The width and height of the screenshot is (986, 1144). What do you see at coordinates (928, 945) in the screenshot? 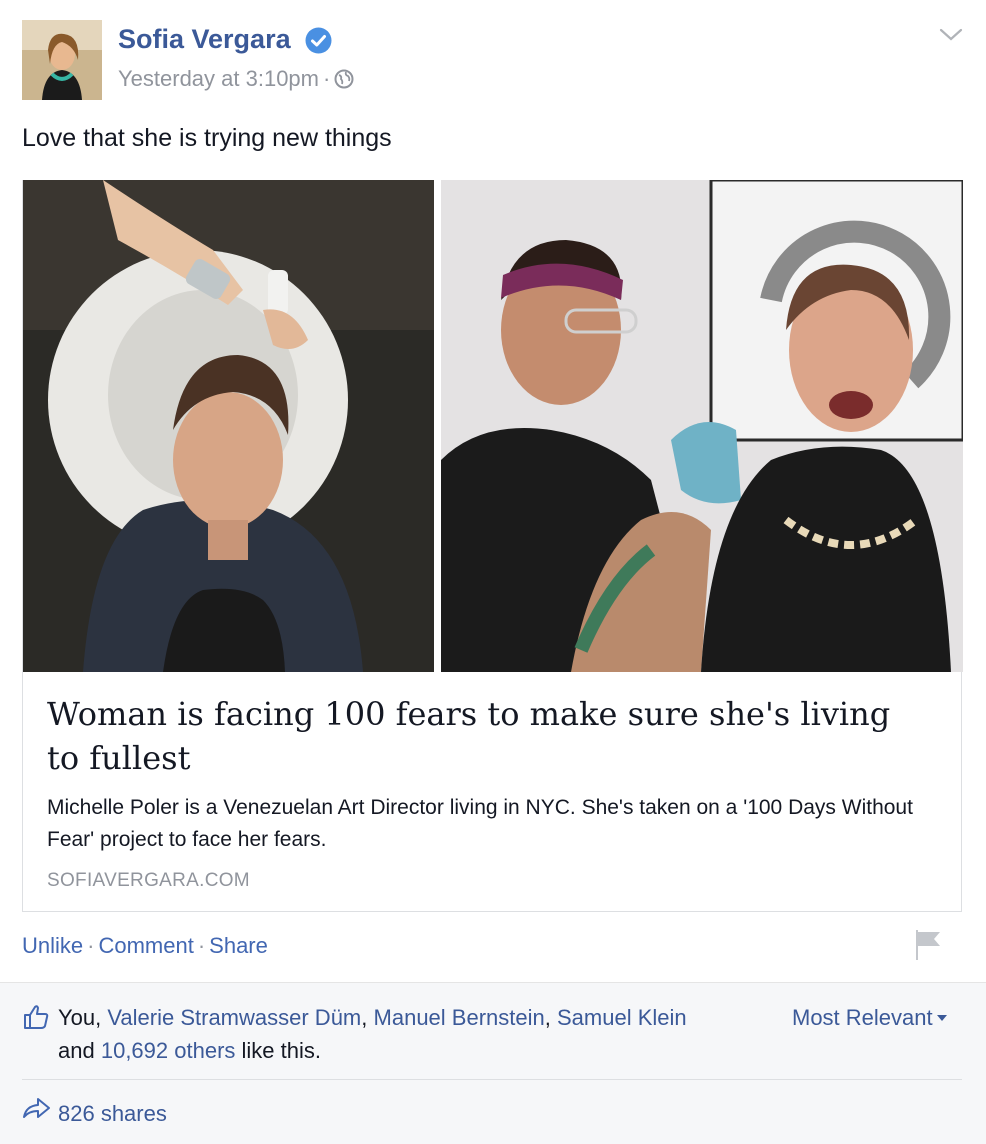
I see `flag-icon` at bounding box center [928, 945].